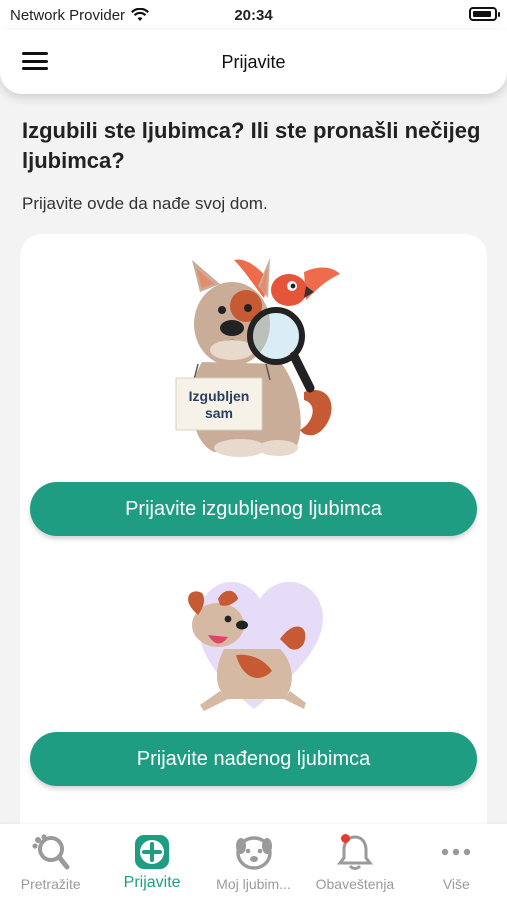 The height and width of the screenshot is (900, 507). What do you see at coordinates (68, 15) in the screenshot?
I see `carrier-name: Network Provider` at bounding box center [68, 15].